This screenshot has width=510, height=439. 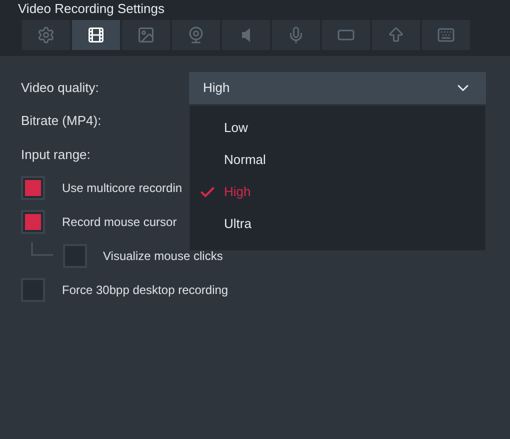 I want to click on webcam-icon, so click(x=196, y=35).